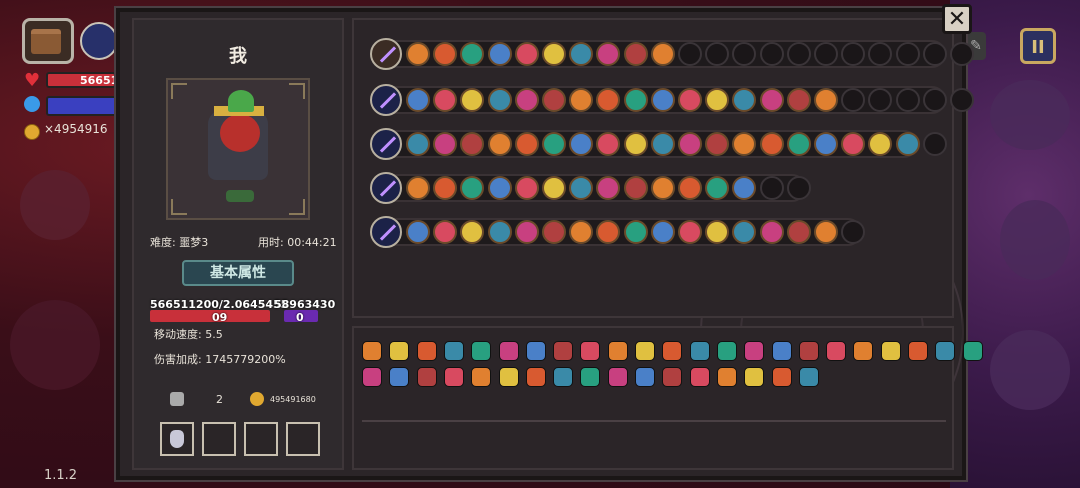 The height and width of the screenshot is (488, 1080). What do you see at coordinates (957, 19) in the screenshot?
I see `close-button: ✕` at bounding box center [957, 19].